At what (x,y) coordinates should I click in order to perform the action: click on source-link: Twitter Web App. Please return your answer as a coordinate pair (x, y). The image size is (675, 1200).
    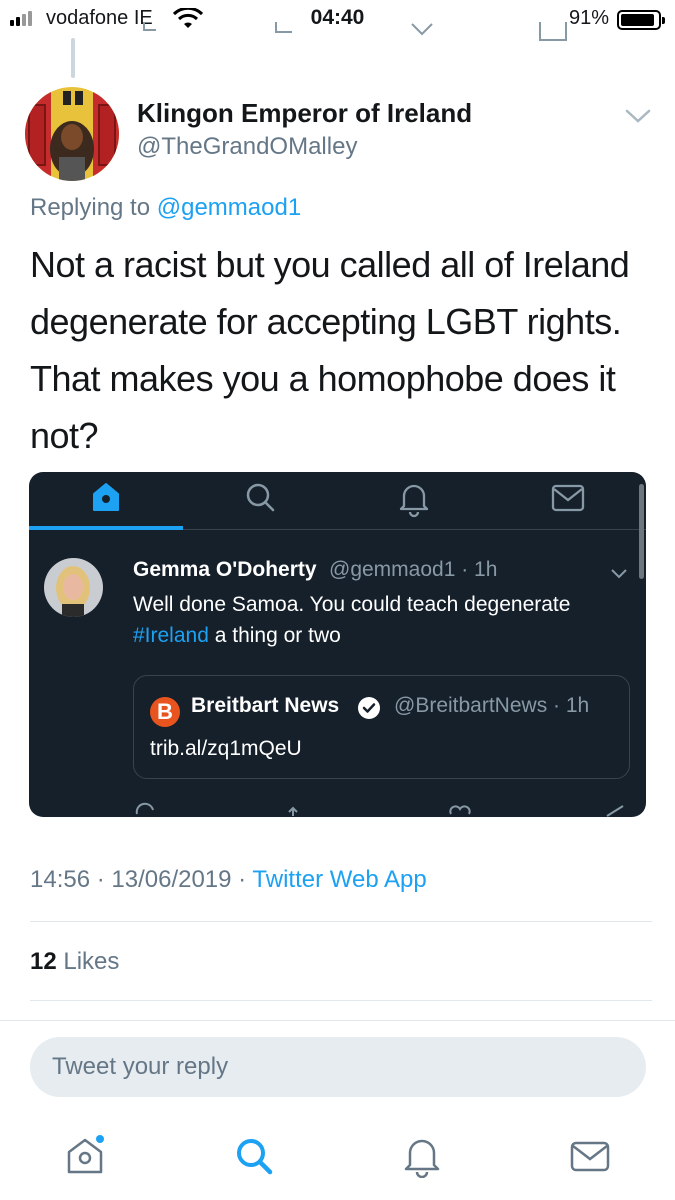
    Looking at the image, I should click on (339, 879).